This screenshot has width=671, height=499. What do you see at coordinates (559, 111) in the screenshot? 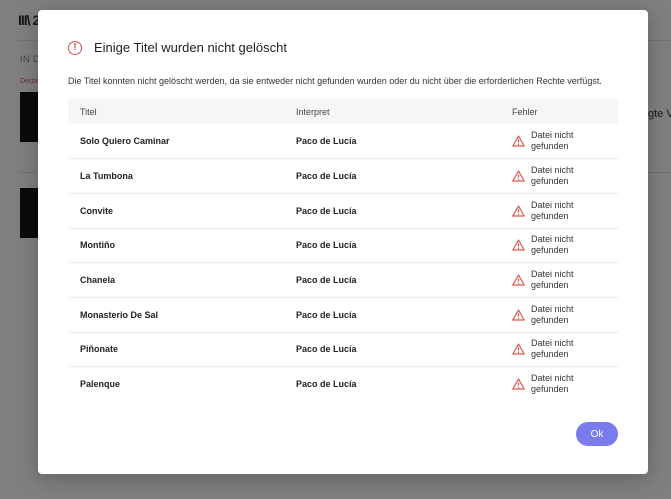
I see `column-header-error: Fehler` at bounding box center [559, 111].